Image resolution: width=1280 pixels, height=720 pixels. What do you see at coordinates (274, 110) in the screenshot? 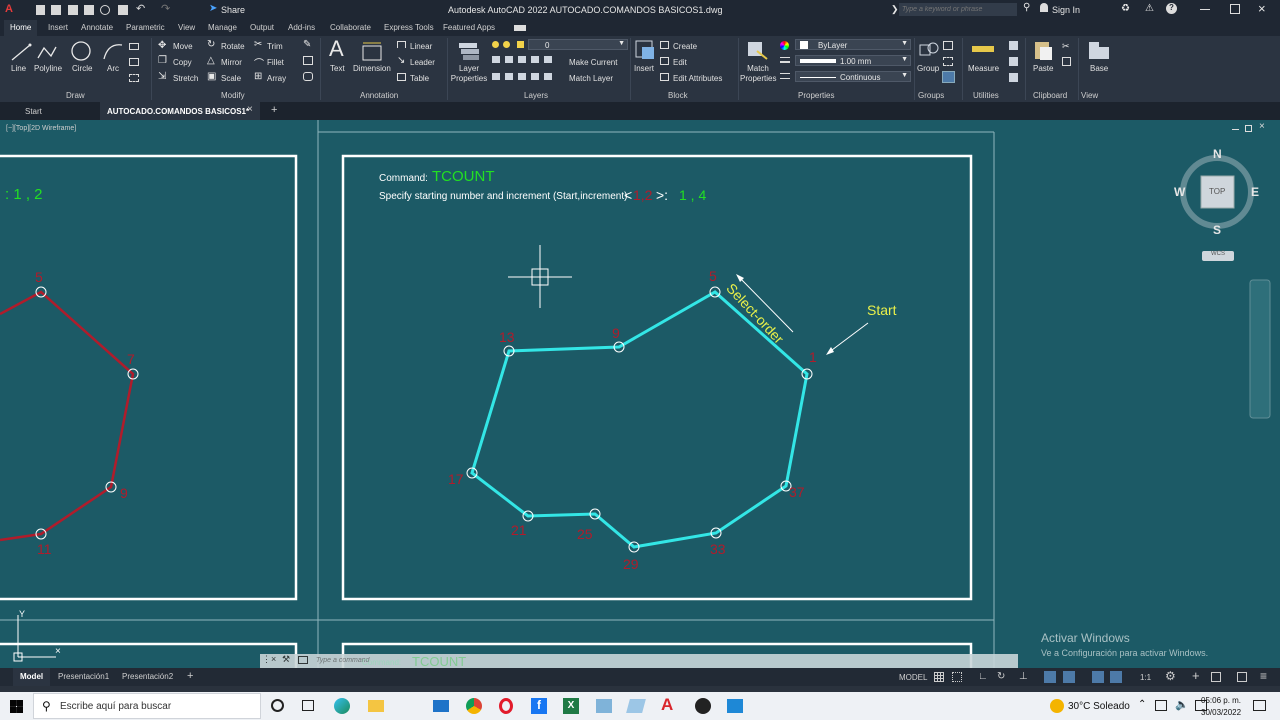
I see `new-tab-icon: +` at bounding box center [274, 110].